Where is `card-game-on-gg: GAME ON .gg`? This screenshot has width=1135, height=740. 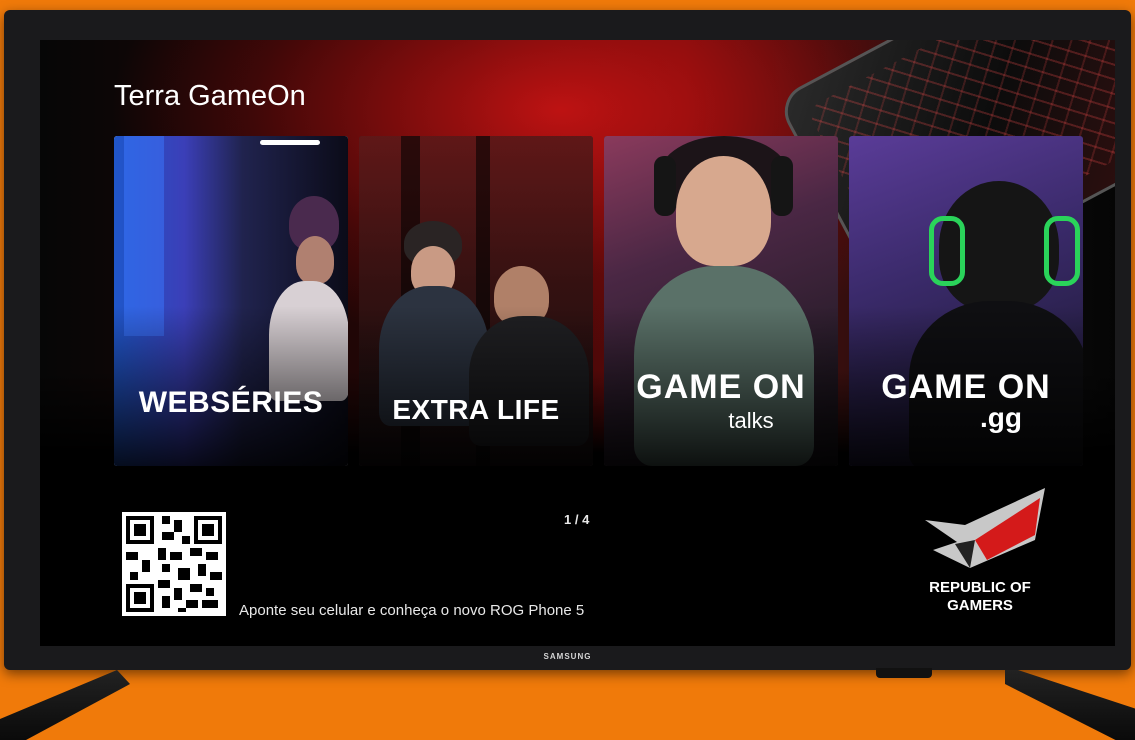
card-game-on-gg: GAME ON .gg is located at coordinates (966, 301).